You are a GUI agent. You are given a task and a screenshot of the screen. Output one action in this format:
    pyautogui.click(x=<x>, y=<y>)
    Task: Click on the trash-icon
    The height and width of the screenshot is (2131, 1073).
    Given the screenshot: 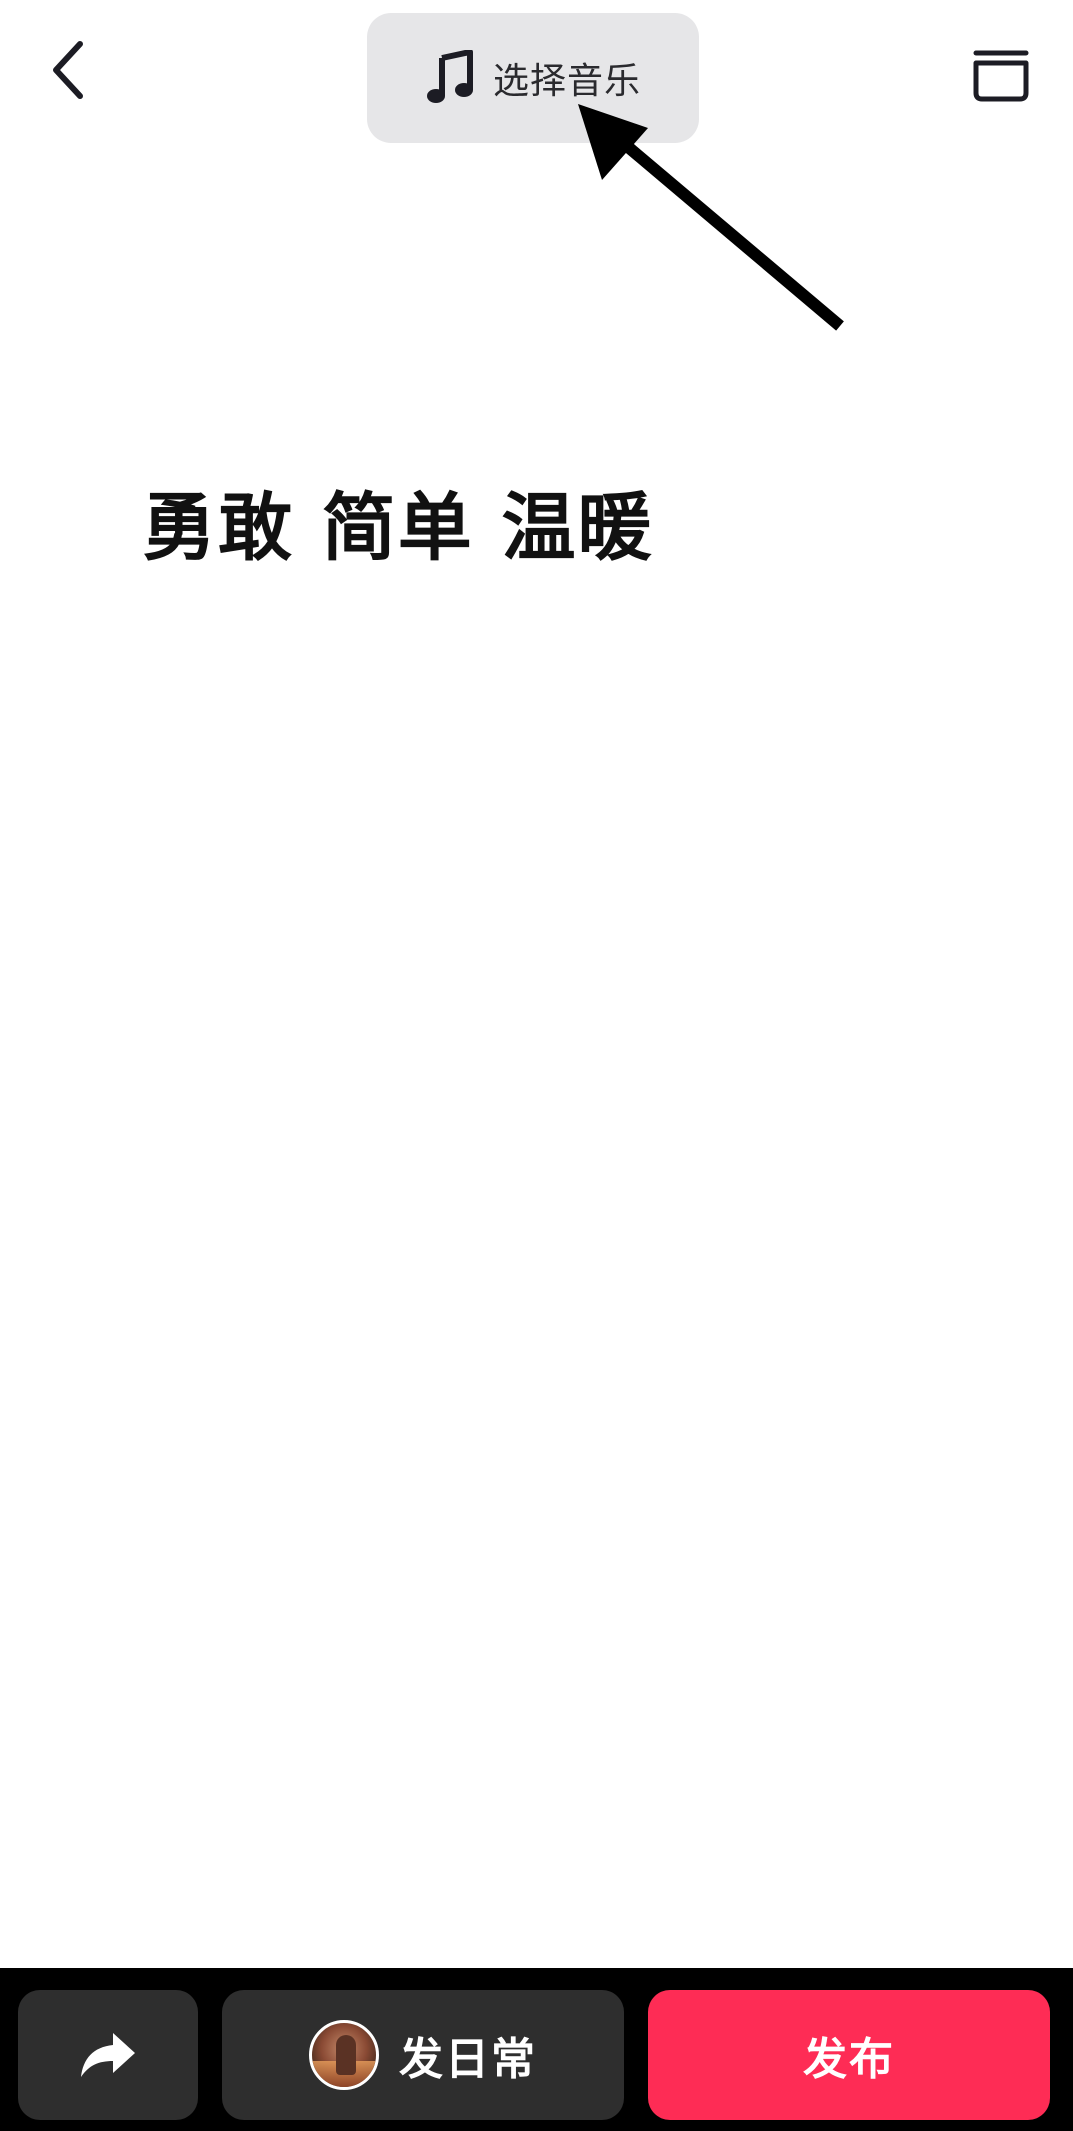 What is the action you would take?
    pyautogui.click(x=1001, y=76)
    